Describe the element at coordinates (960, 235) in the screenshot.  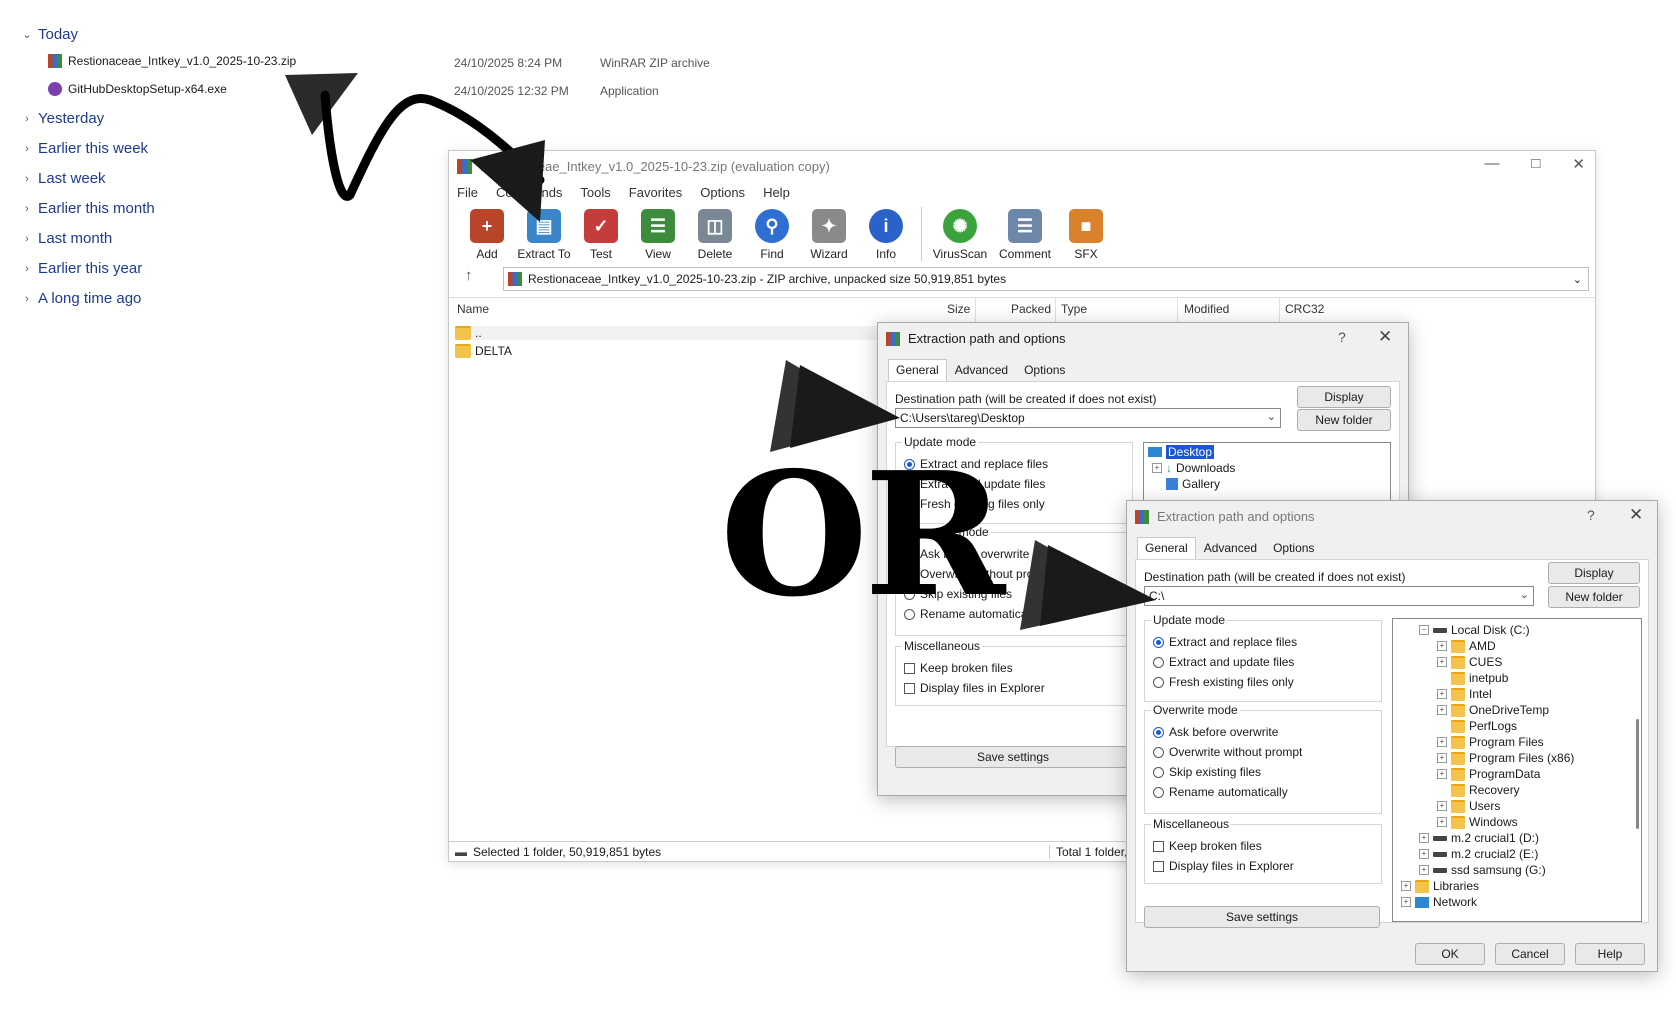
I see `virusscan-button: ✺ VirusScan` at that location.